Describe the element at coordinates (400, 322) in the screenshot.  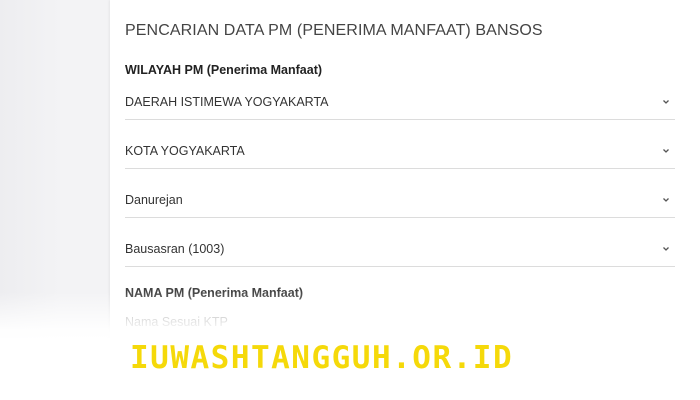
I see `name-input` at that location.